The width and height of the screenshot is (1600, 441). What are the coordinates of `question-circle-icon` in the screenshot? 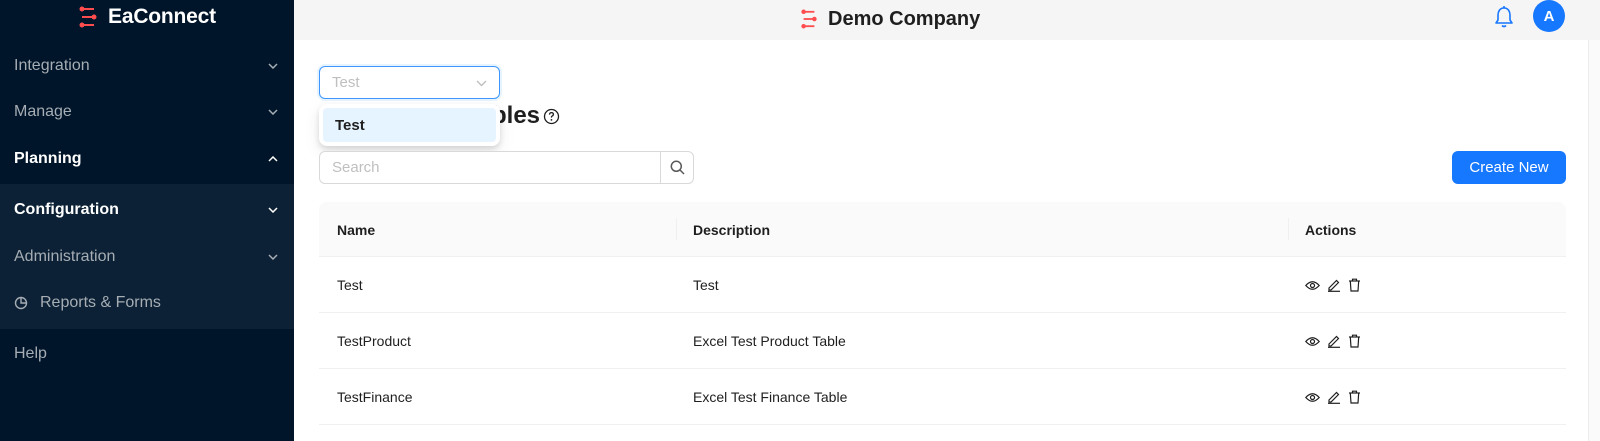 It's located at (551, 116).